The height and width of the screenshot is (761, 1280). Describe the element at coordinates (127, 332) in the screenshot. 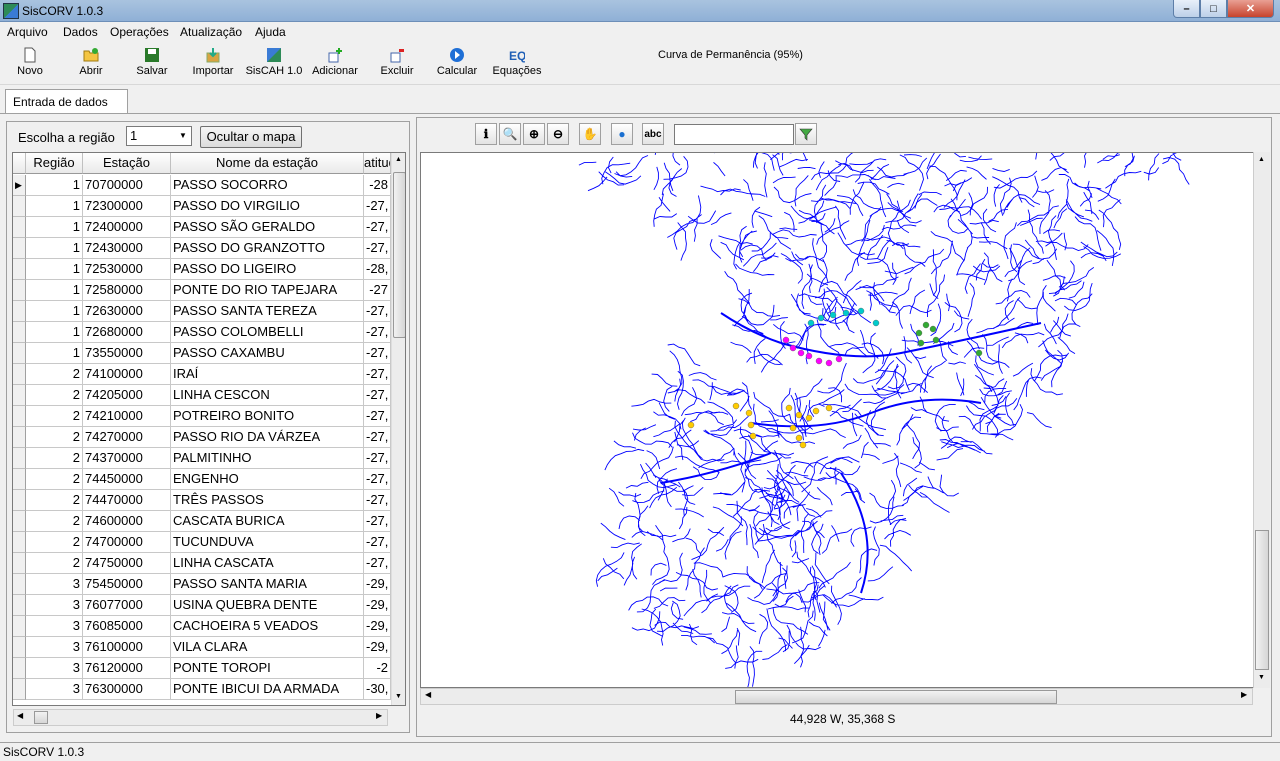

I see `cell-estacao: 72680000` at that location.